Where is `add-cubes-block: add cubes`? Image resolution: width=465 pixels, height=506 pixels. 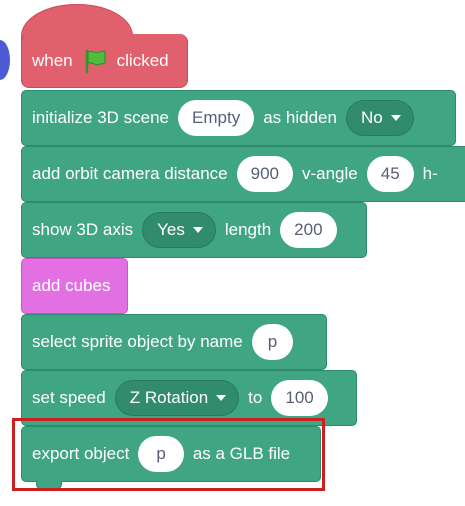
add-cubes-block: add cubes is located at coordinates (74, 286).